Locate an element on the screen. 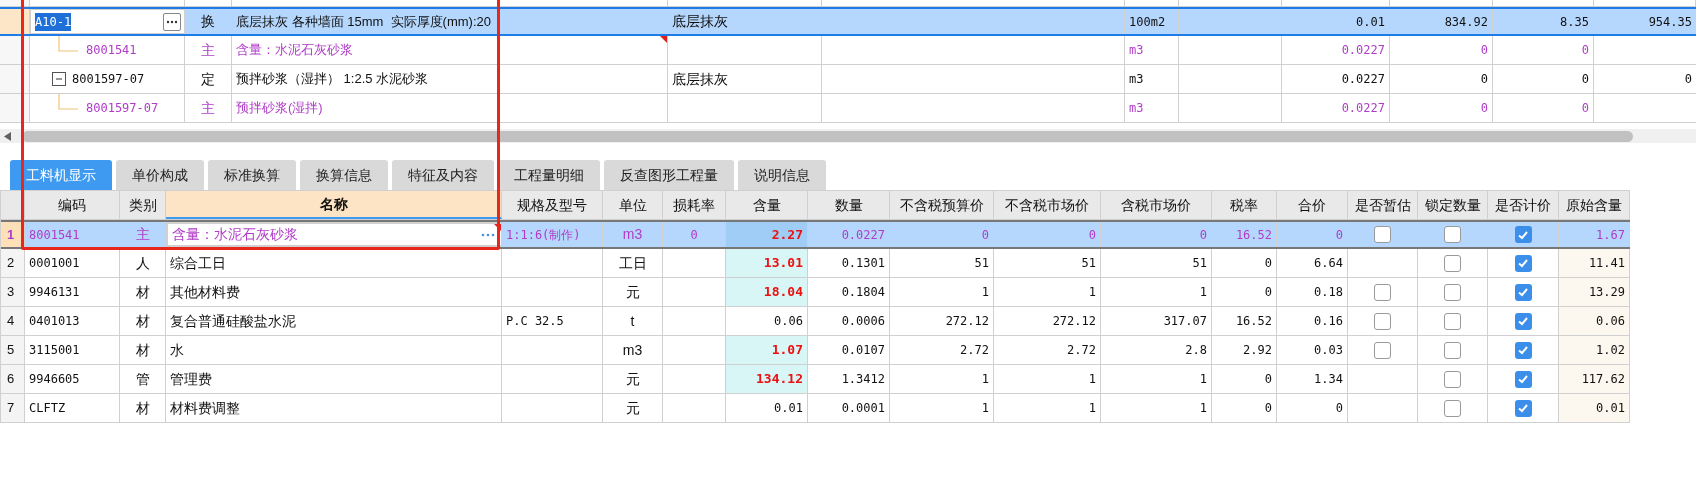 Image resolution: width=1696 pixels, height=496 pixels. tab: 换算信息 is located at coordinates (344, 175).